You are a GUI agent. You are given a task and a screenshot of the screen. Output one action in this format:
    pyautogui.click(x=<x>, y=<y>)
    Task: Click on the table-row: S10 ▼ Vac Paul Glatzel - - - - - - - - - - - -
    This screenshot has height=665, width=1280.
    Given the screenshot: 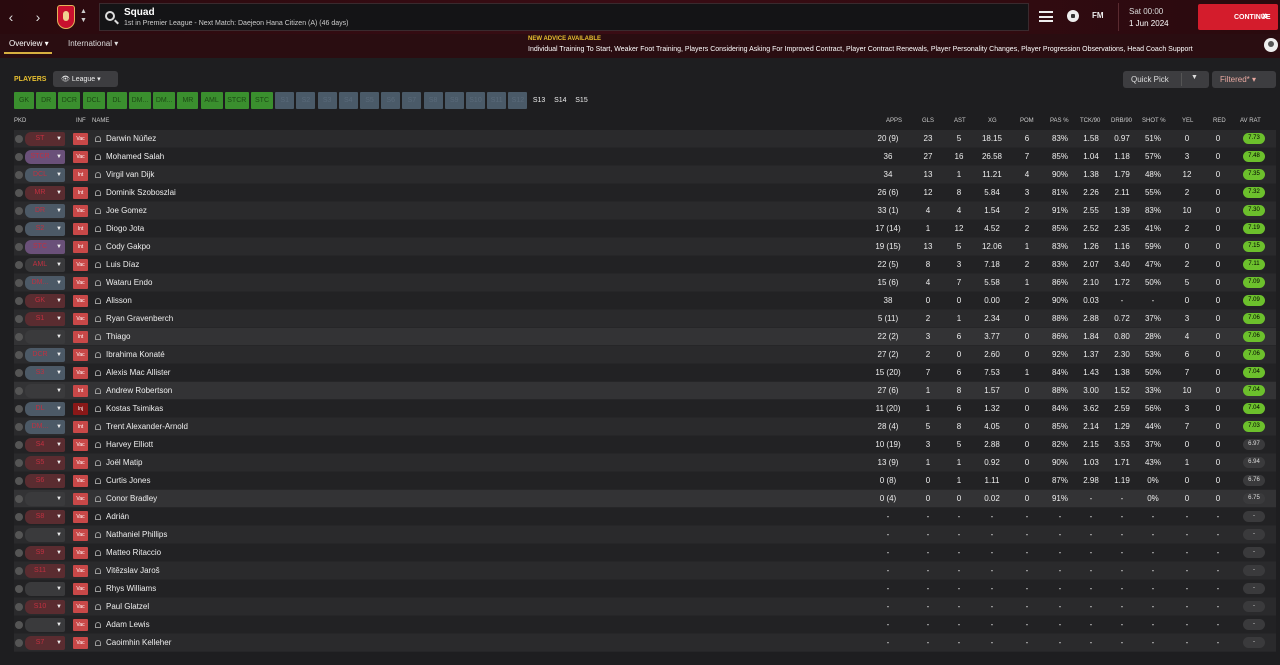 What is the action you would take?
    pyautogui.click(x=645, y=607)
    